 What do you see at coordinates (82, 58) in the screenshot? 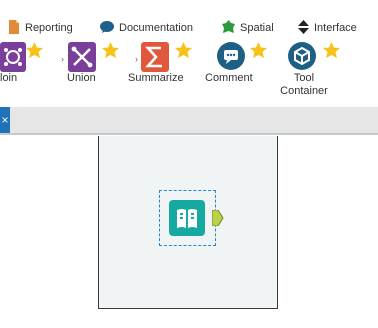
I see `union-icon` at bounding box center [82, 58].